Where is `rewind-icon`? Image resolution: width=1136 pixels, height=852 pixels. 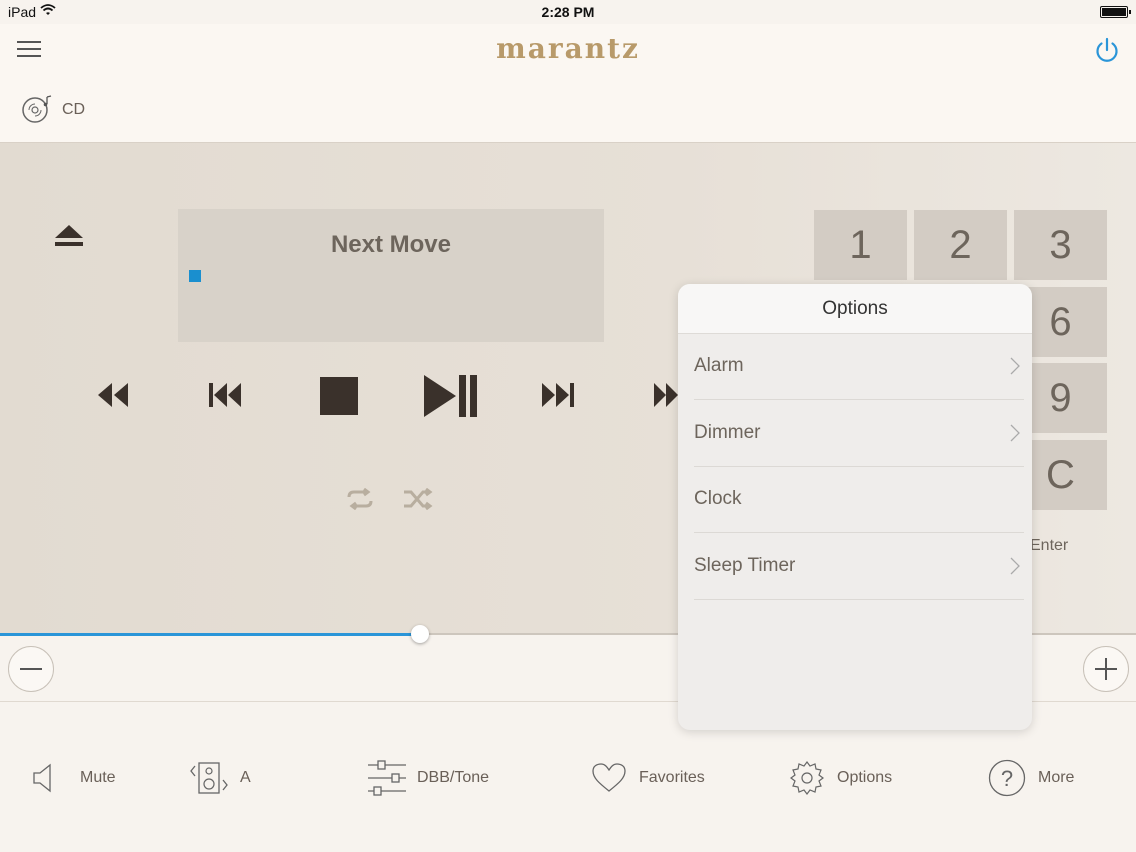
rewind-icon is located at coordinates (113, 395).